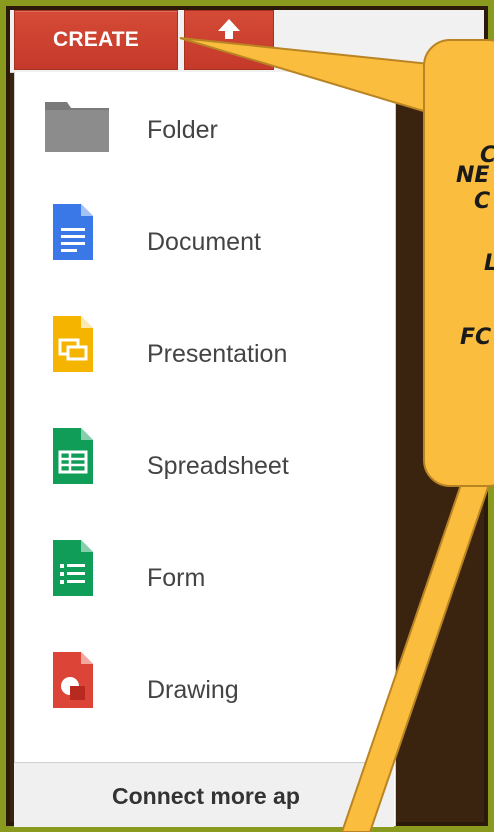 The height and width of the screenshot is (832, 494). What do you see at coordinates (476, 337) in the screenshot?
I see `callout-line: FC` at bounding box center [476, 337].